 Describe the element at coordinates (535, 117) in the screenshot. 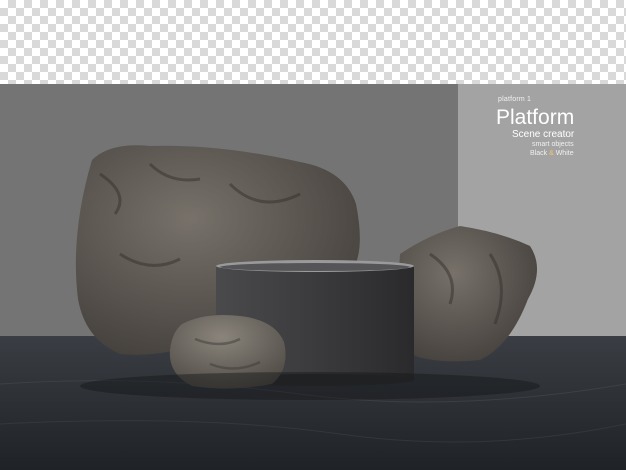

I see `title-text: Platform` at that location.